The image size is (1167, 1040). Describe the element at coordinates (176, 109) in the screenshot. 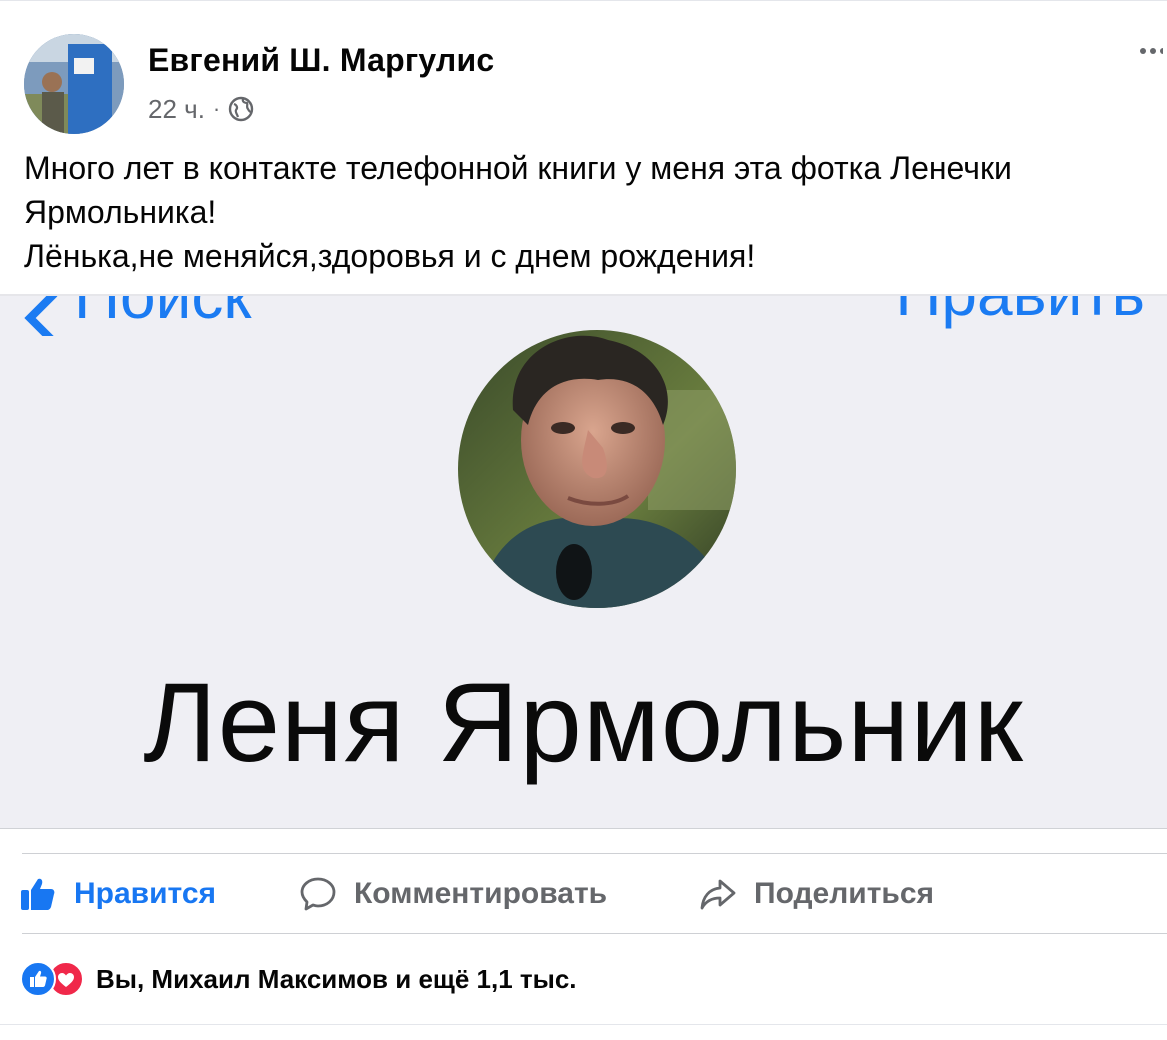

I see `post-time: 22 ч.` at that location.